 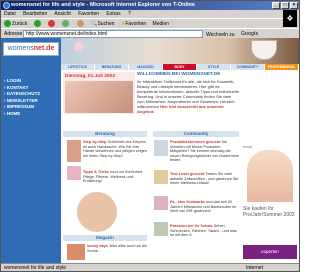 What do you see at coordinates (97, 246) in the screenshot?
I see `magazin-item-title: sunny days` at bounding box center [97, 246].